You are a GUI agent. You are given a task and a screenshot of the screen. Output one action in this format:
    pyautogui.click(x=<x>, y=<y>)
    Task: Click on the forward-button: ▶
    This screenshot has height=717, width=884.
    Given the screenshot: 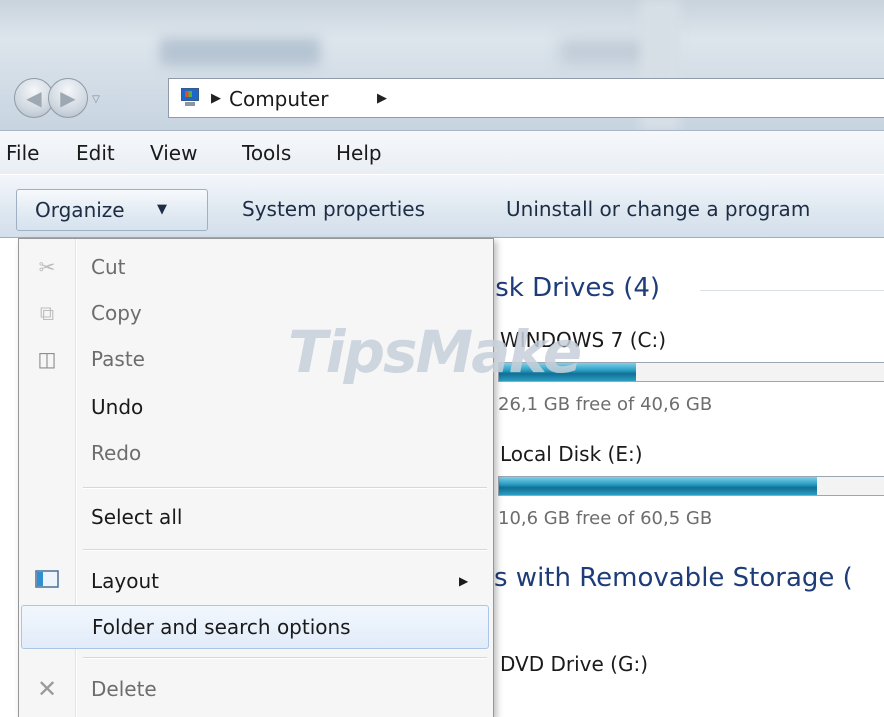 What is the action you would take?
    pyautogui.click(x=68, y=98)
    